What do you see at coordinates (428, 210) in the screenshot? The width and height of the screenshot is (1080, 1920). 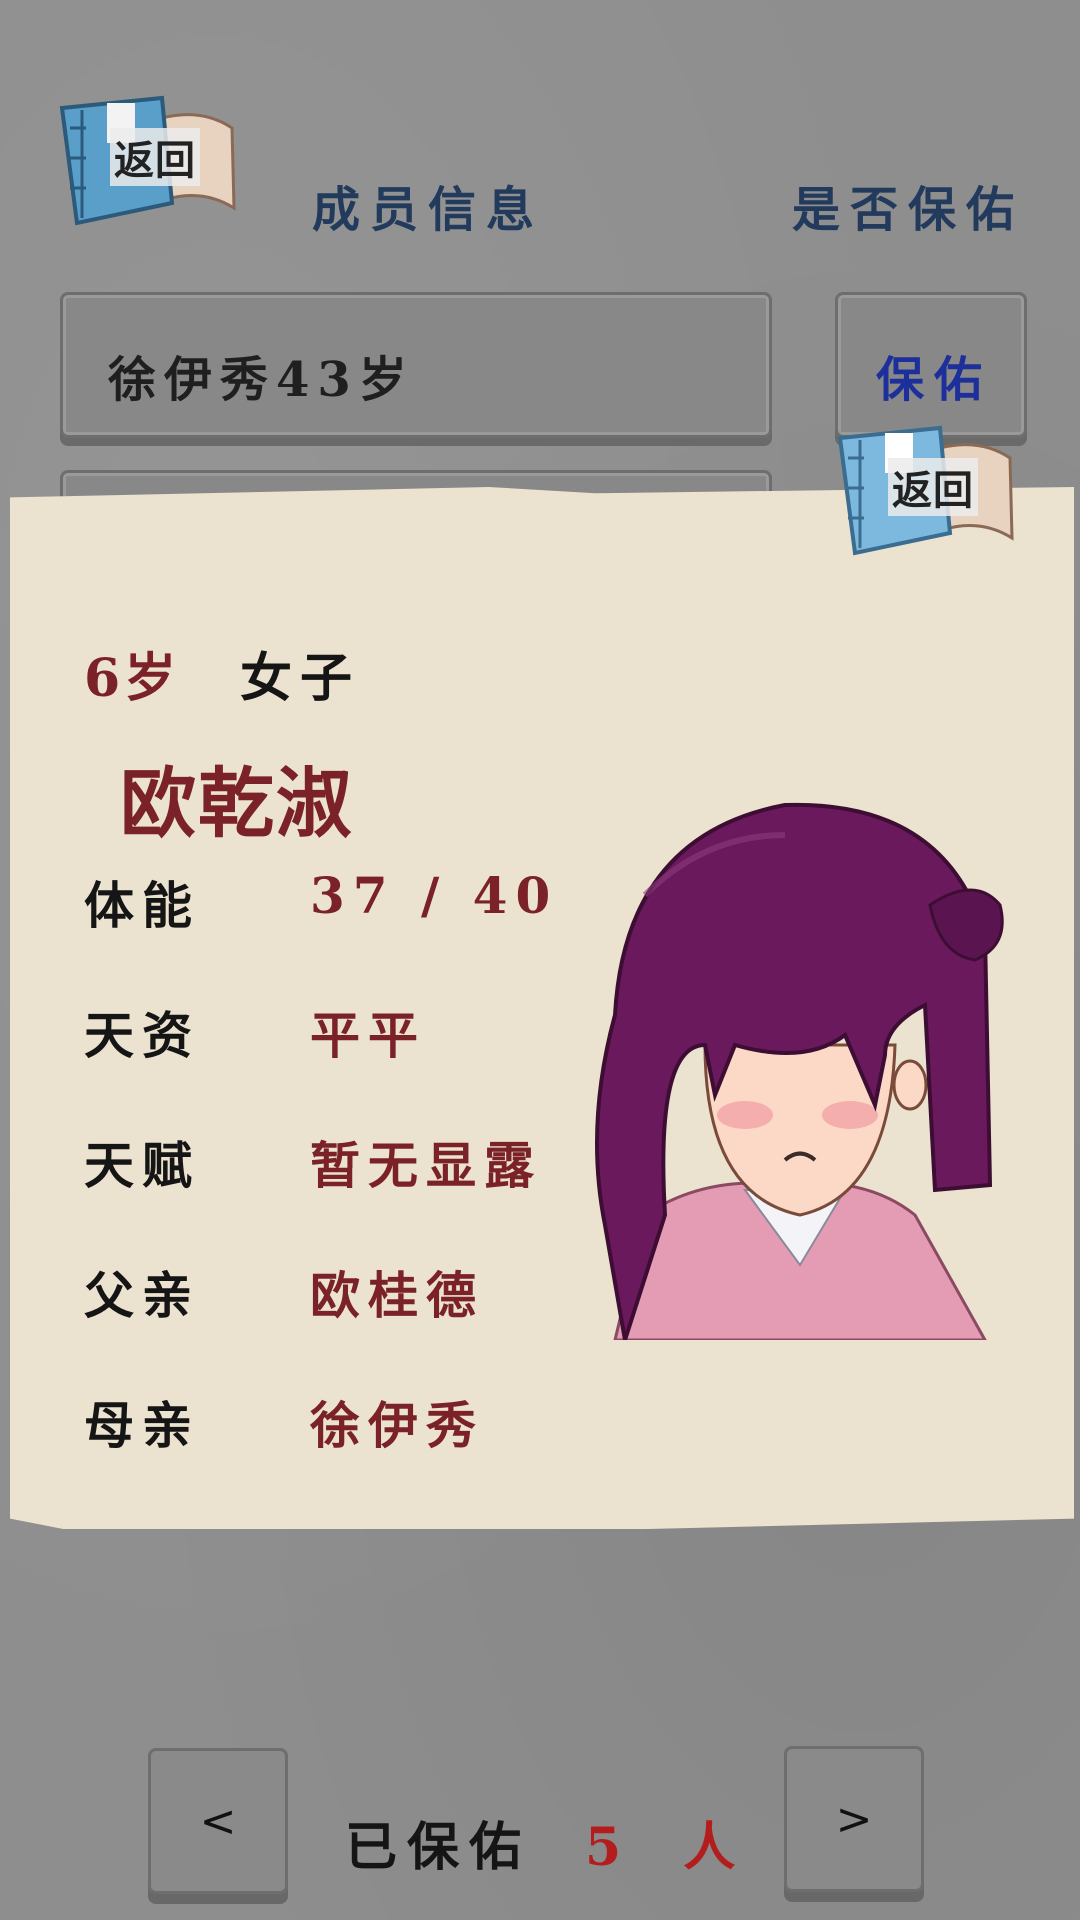 I see `member-info-title: 成员信息` at bounding box center [428, 210].